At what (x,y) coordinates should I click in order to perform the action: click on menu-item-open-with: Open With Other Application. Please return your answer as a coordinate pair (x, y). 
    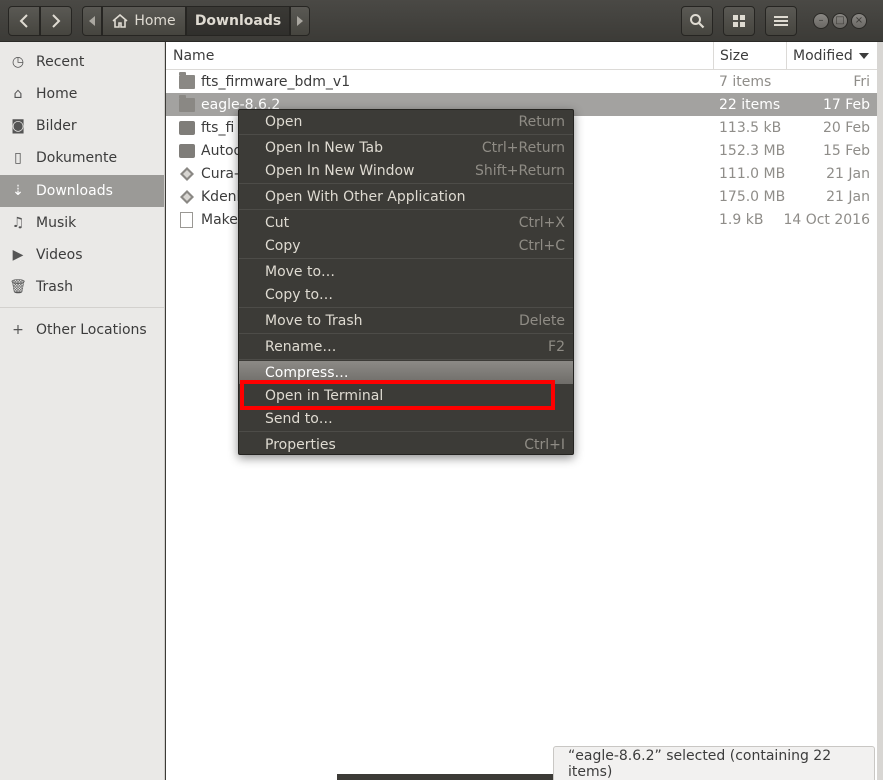
    Looking at the image, I should click on (406, 196).